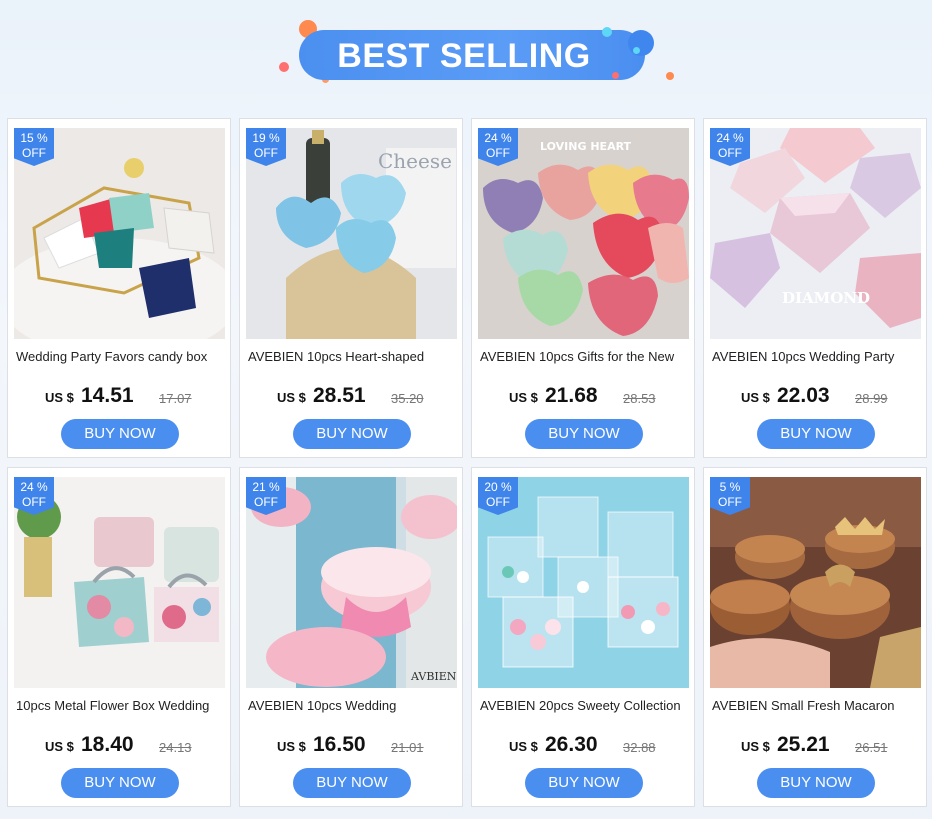 The image size is (932, 819). I want to click on product-name: 10pcs Metal Flower Box Wedding, so click(121, 705).